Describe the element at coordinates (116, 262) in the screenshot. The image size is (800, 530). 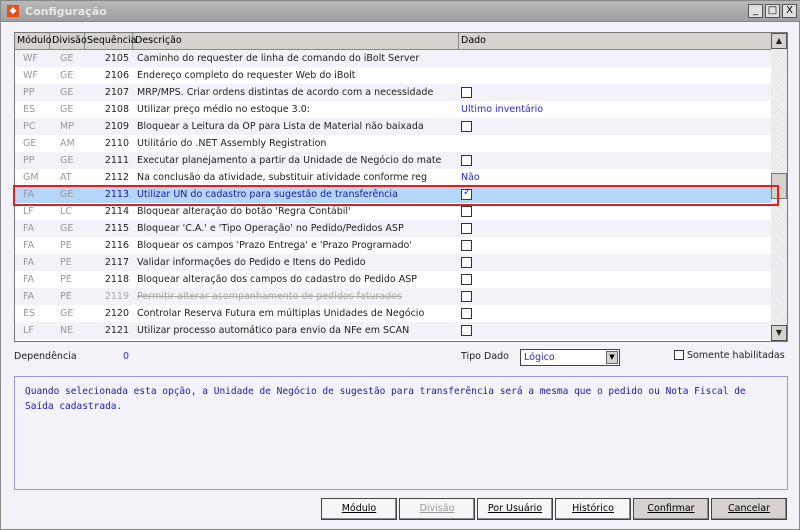
I see `cell-sequencia: 2117` at that location.